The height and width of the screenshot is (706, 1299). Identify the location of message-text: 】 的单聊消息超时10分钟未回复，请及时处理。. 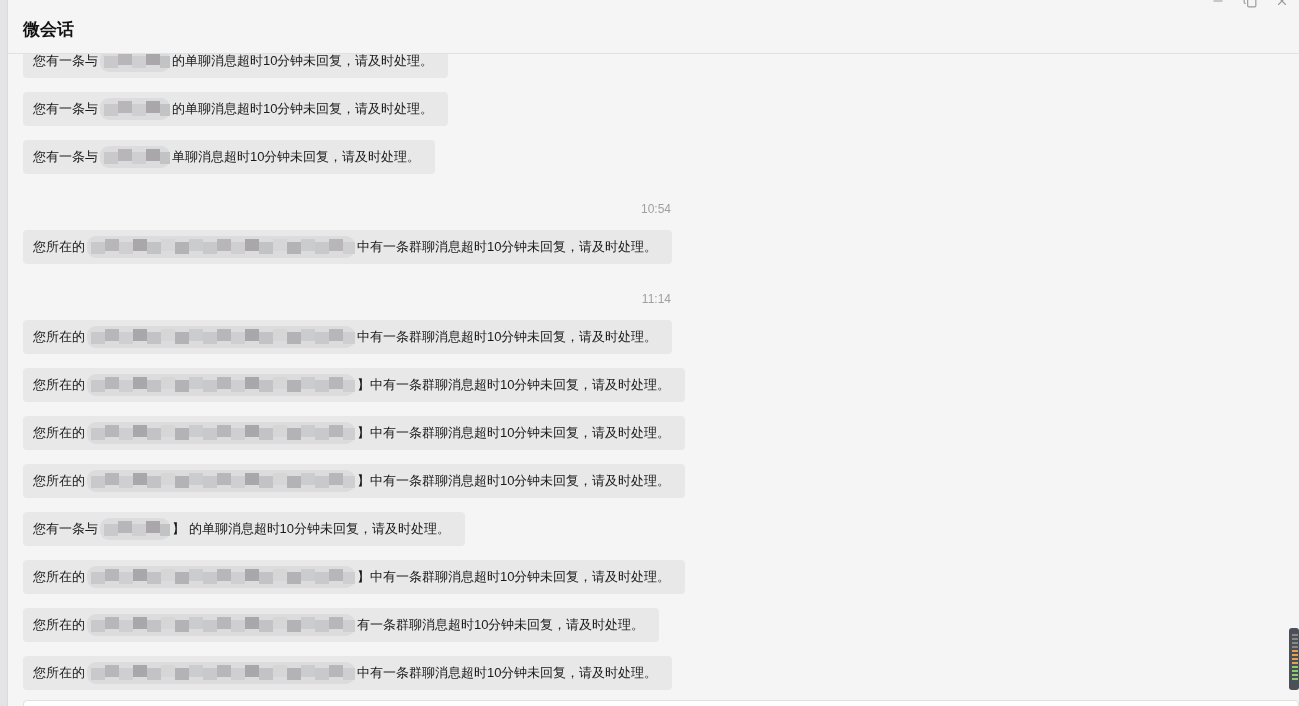
(311, 529).